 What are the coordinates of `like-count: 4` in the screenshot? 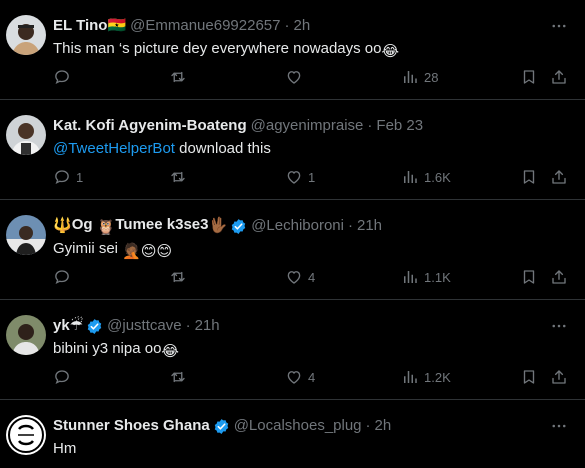 It's located at (312, 277).